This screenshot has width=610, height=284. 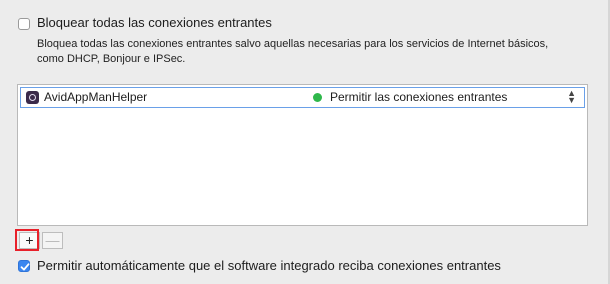 What do you see at coordinates (32, 97) in the screenshot?
I see `app-icon` at bounding box center [32, 97].